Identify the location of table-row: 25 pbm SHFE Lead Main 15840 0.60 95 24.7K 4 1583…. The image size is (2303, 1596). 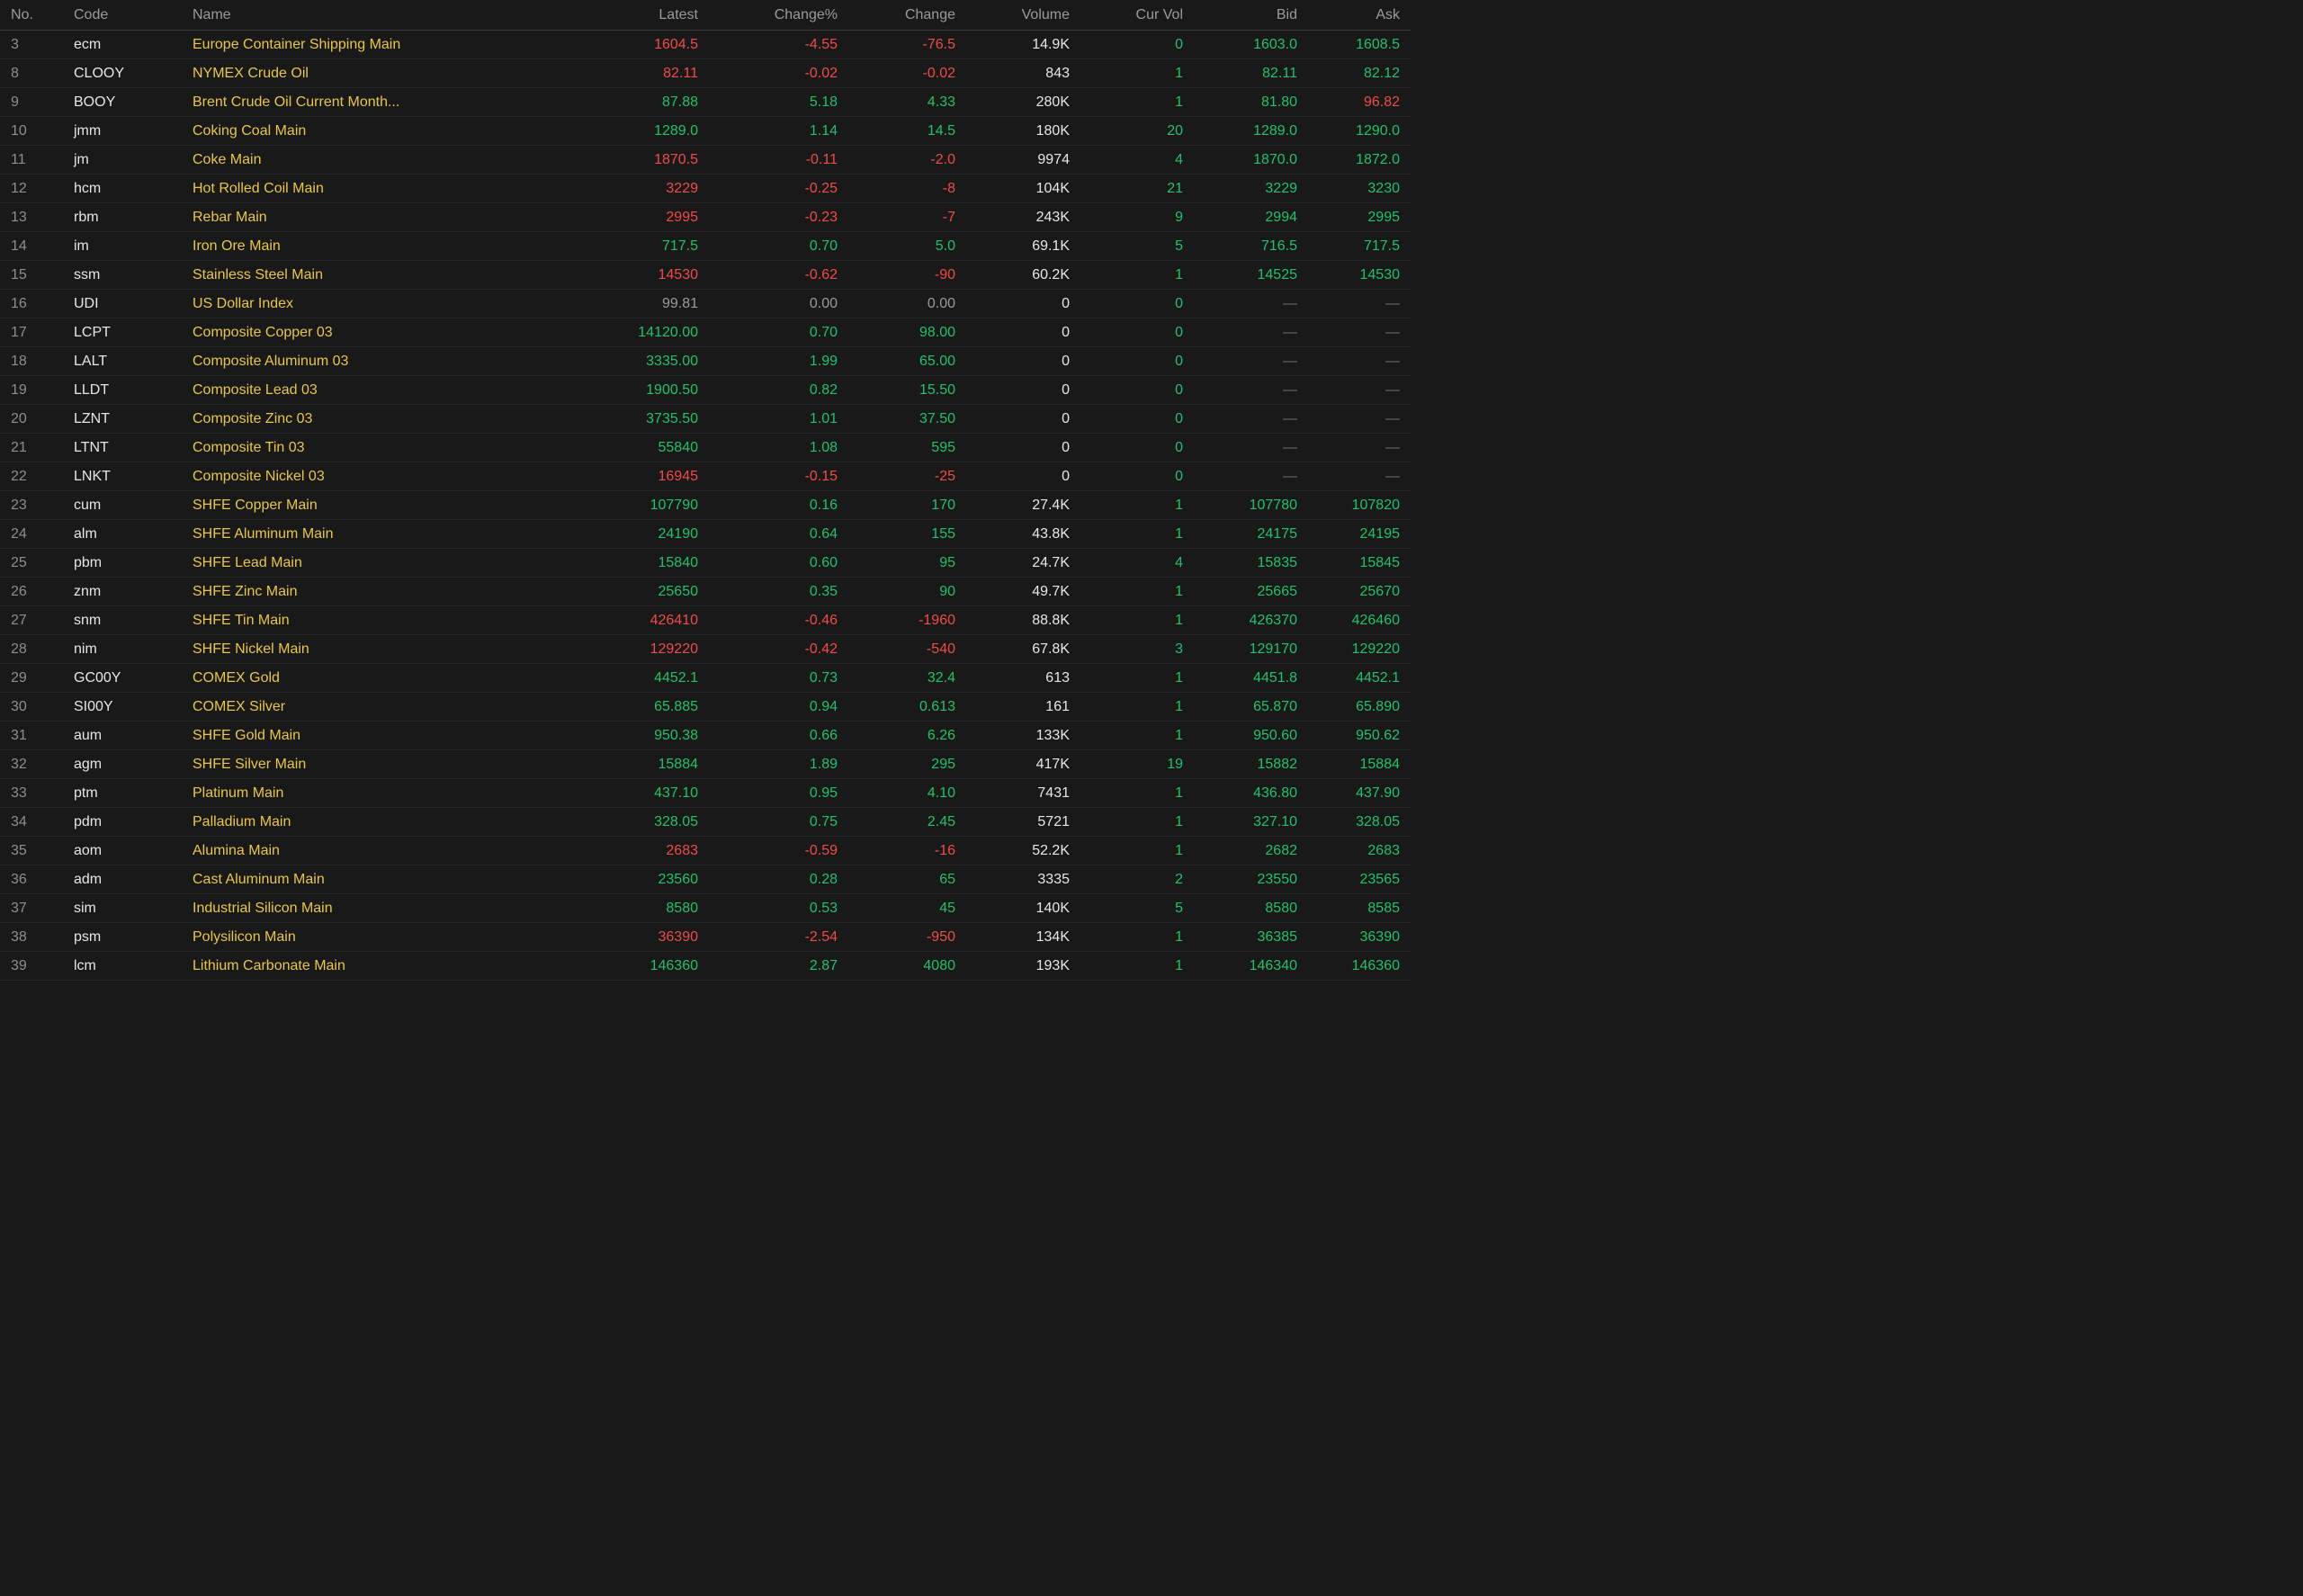
(705, 563).